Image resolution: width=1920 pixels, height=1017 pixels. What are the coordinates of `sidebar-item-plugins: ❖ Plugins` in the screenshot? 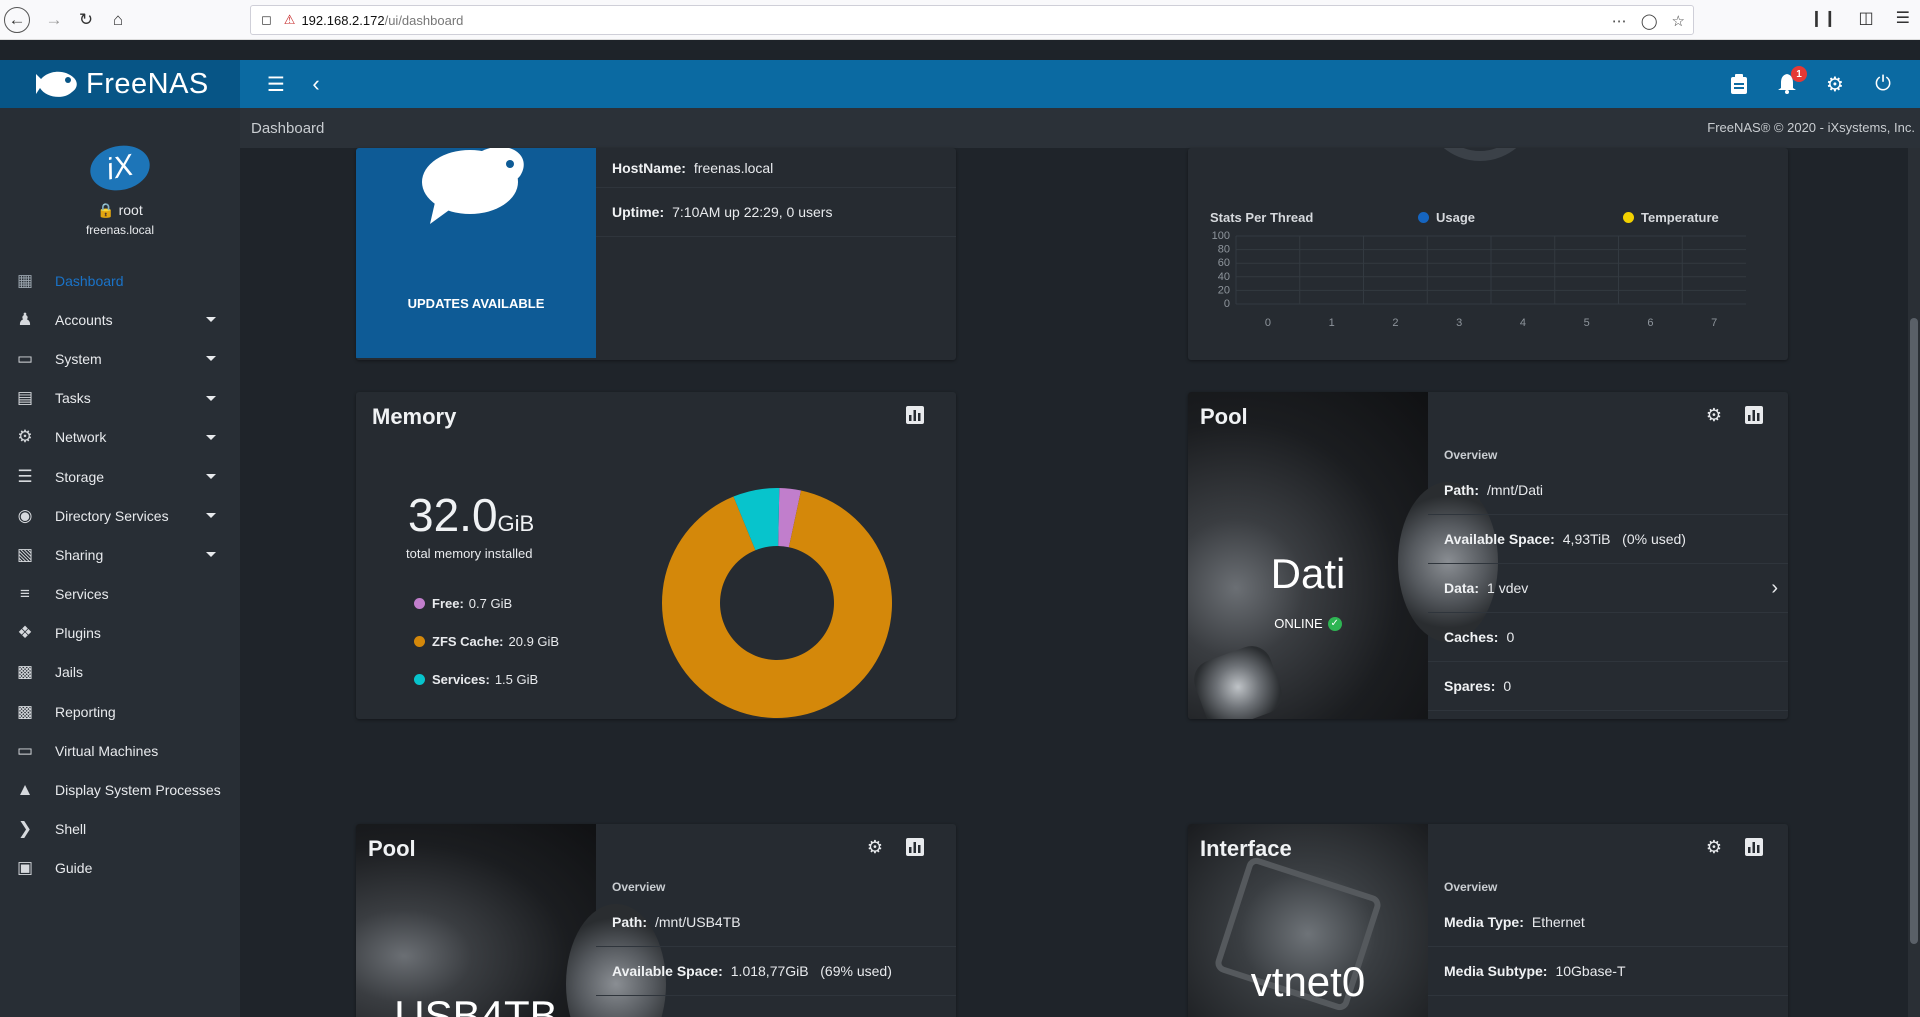 It's located at (120, 633).